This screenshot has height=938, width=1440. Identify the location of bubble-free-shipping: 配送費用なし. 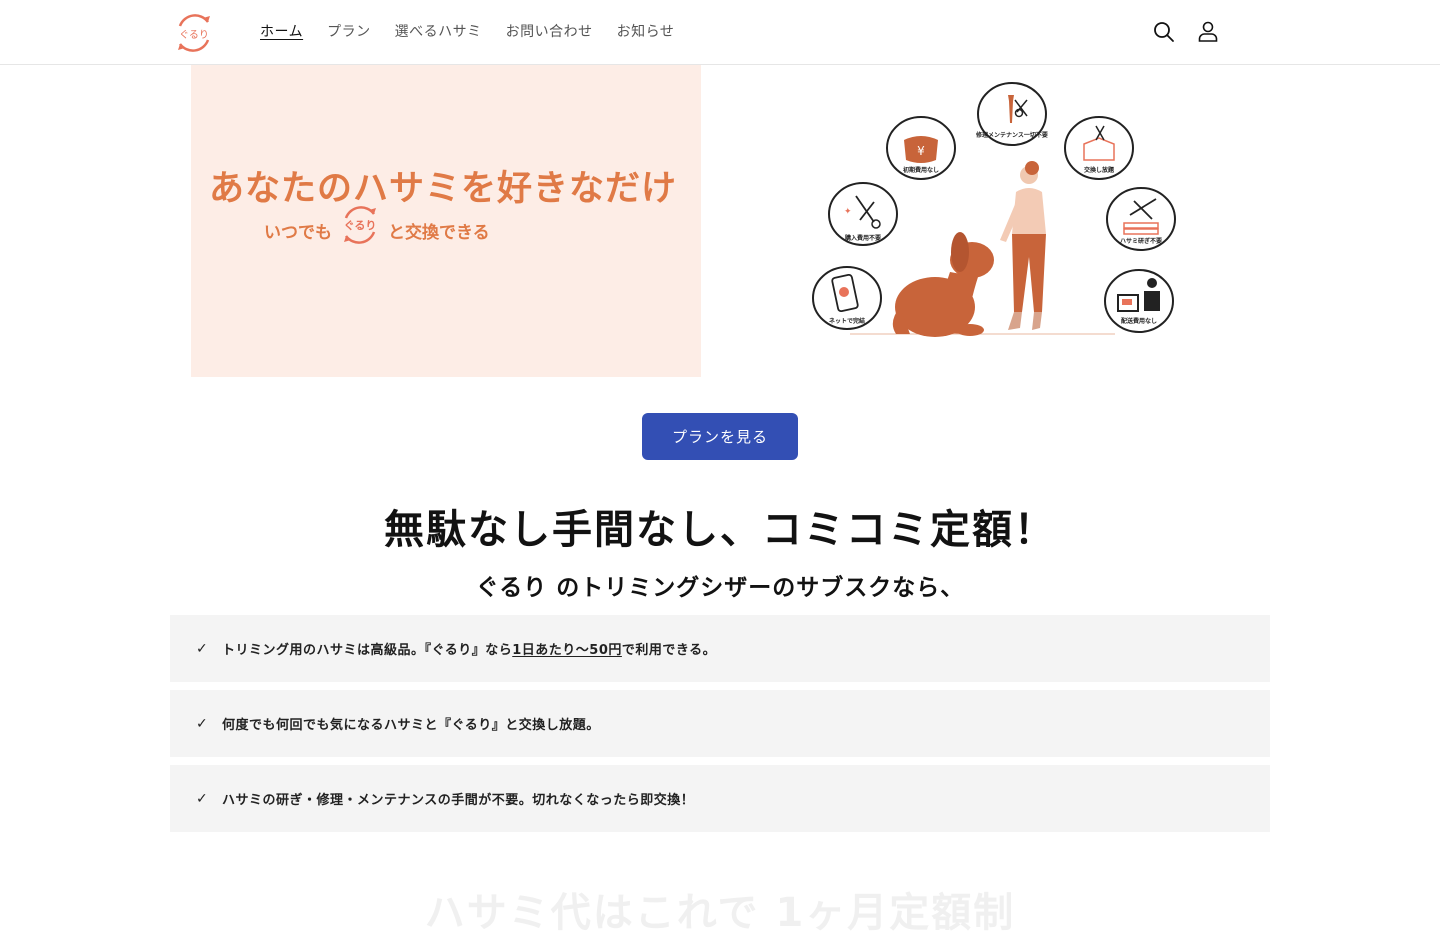
(1139, 302).